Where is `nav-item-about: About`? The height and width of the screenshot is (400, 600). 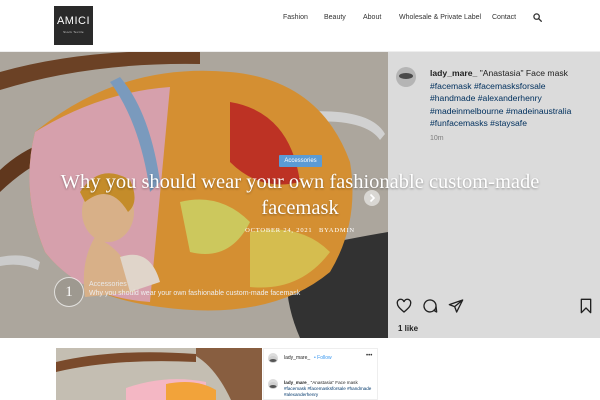
nav-item-about: About is located at coordinates (372, 17).